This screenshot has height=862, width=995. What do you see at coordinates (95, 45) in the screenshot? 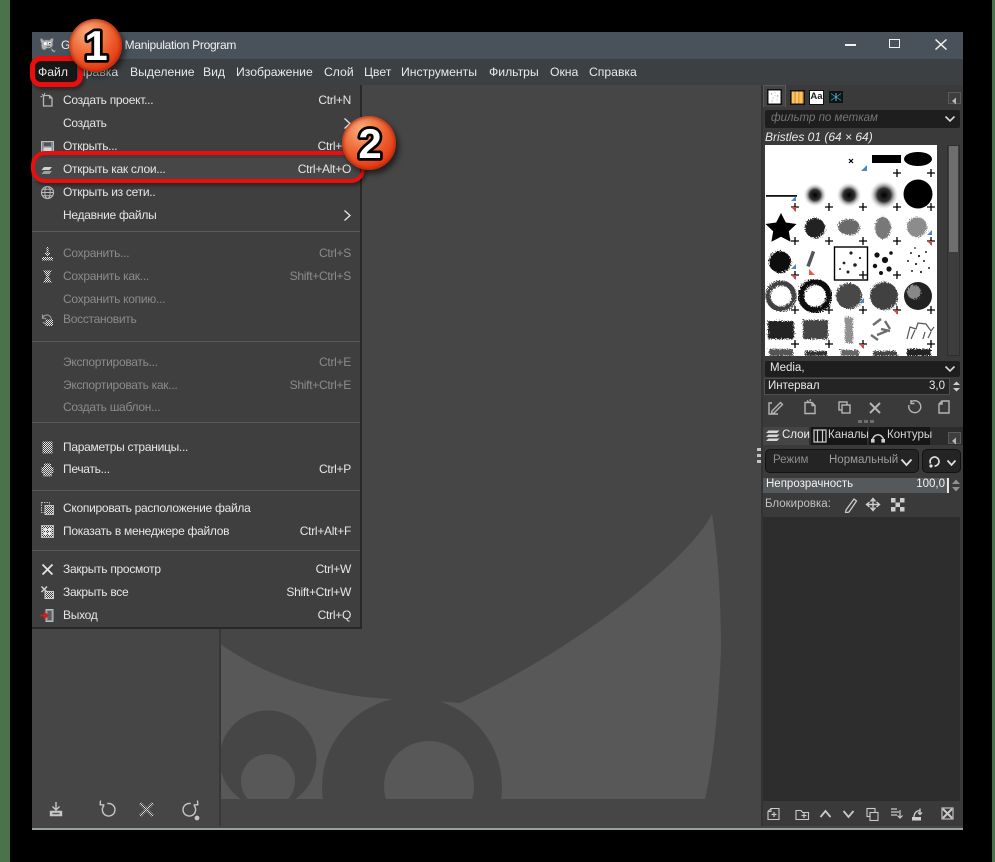
I see `svg-text: 1` at bounding box center [95, 45].